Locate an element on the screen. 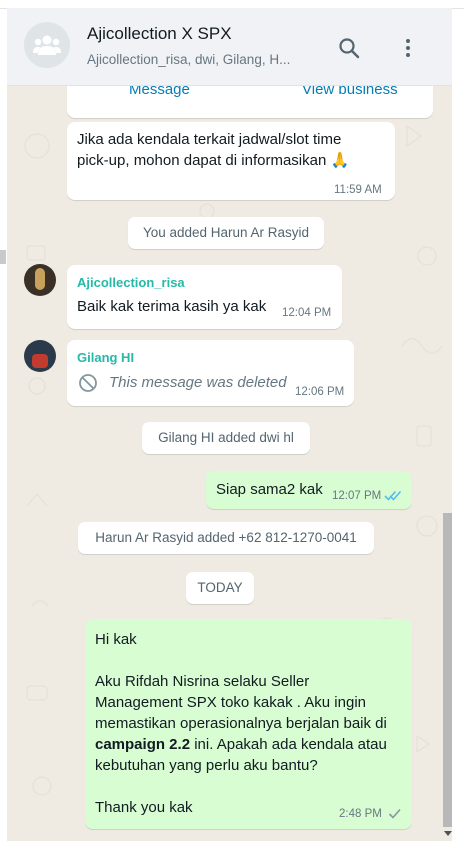  business-card-bubble: Message View business is located at coordinates (250, 102).